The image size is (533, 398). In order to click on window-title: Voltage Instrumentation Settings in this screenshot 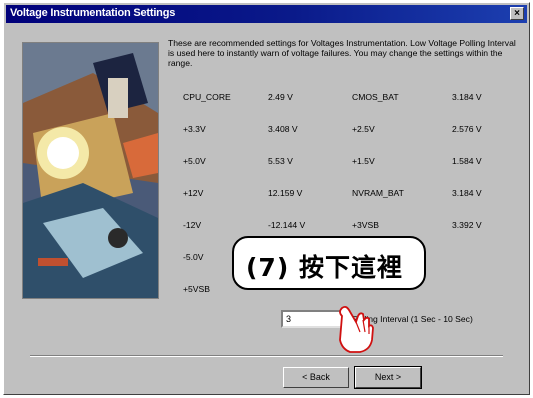, I will do `click(93, 13)`.